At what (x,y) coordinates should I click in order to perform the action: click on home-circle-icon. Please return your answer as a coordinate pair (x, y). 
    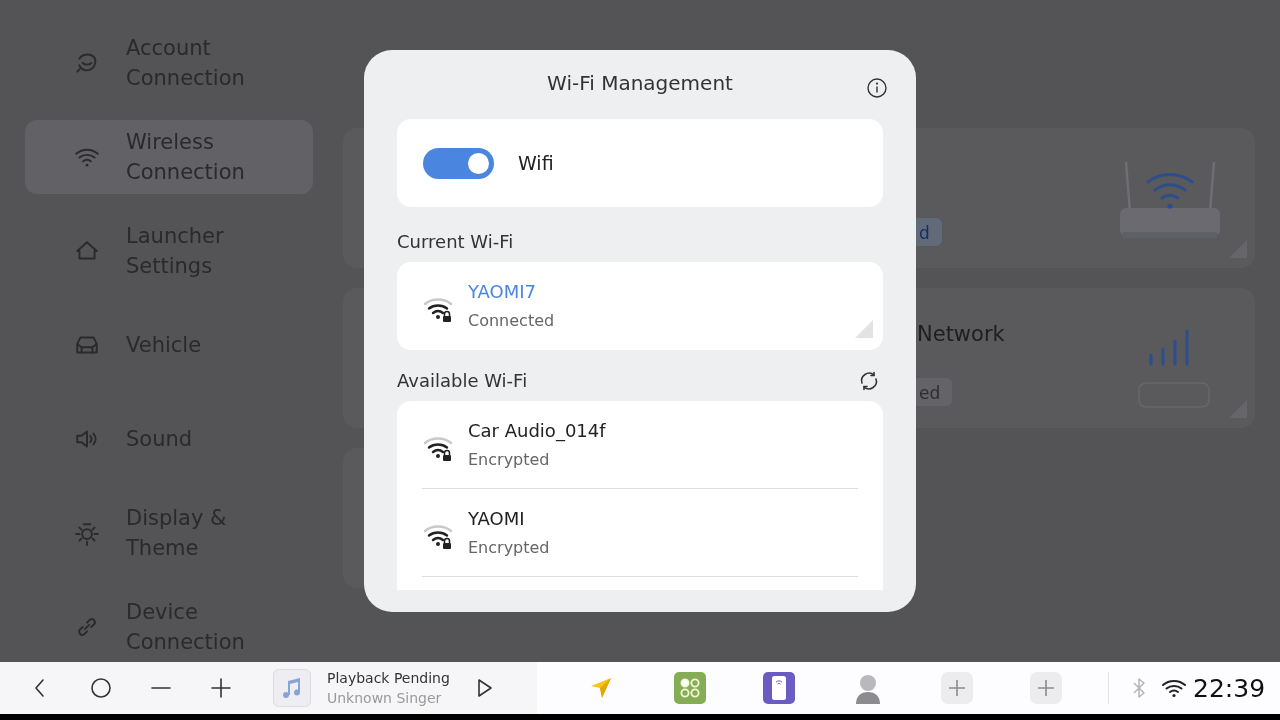
    Looking at the image, I should click on (101, 688).